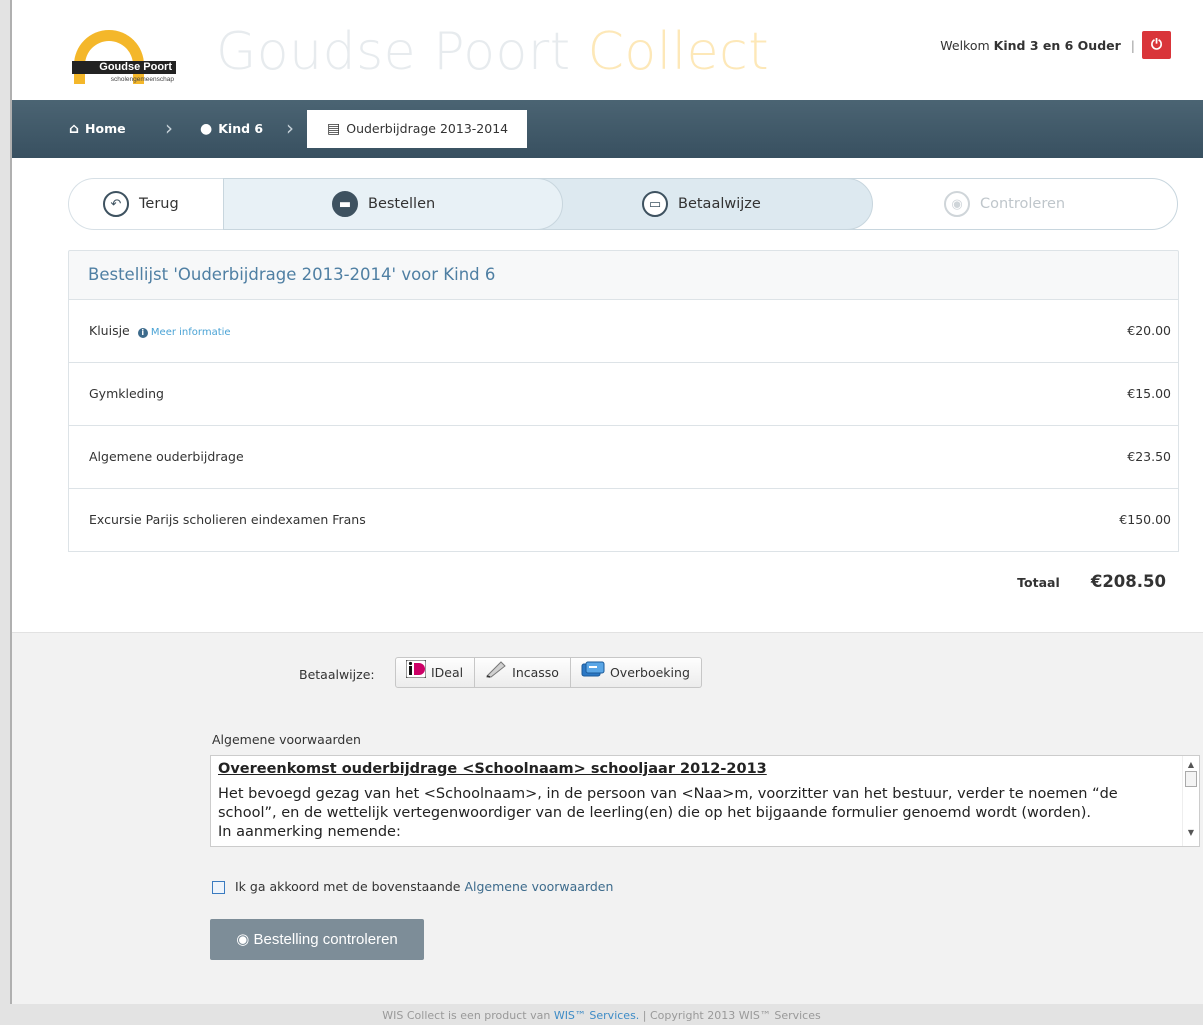 Image resolution: width=1203 pixels, height=1025 pixels. I want to click on step-bestellen: ▬ Bestellen, so click(393, 204).